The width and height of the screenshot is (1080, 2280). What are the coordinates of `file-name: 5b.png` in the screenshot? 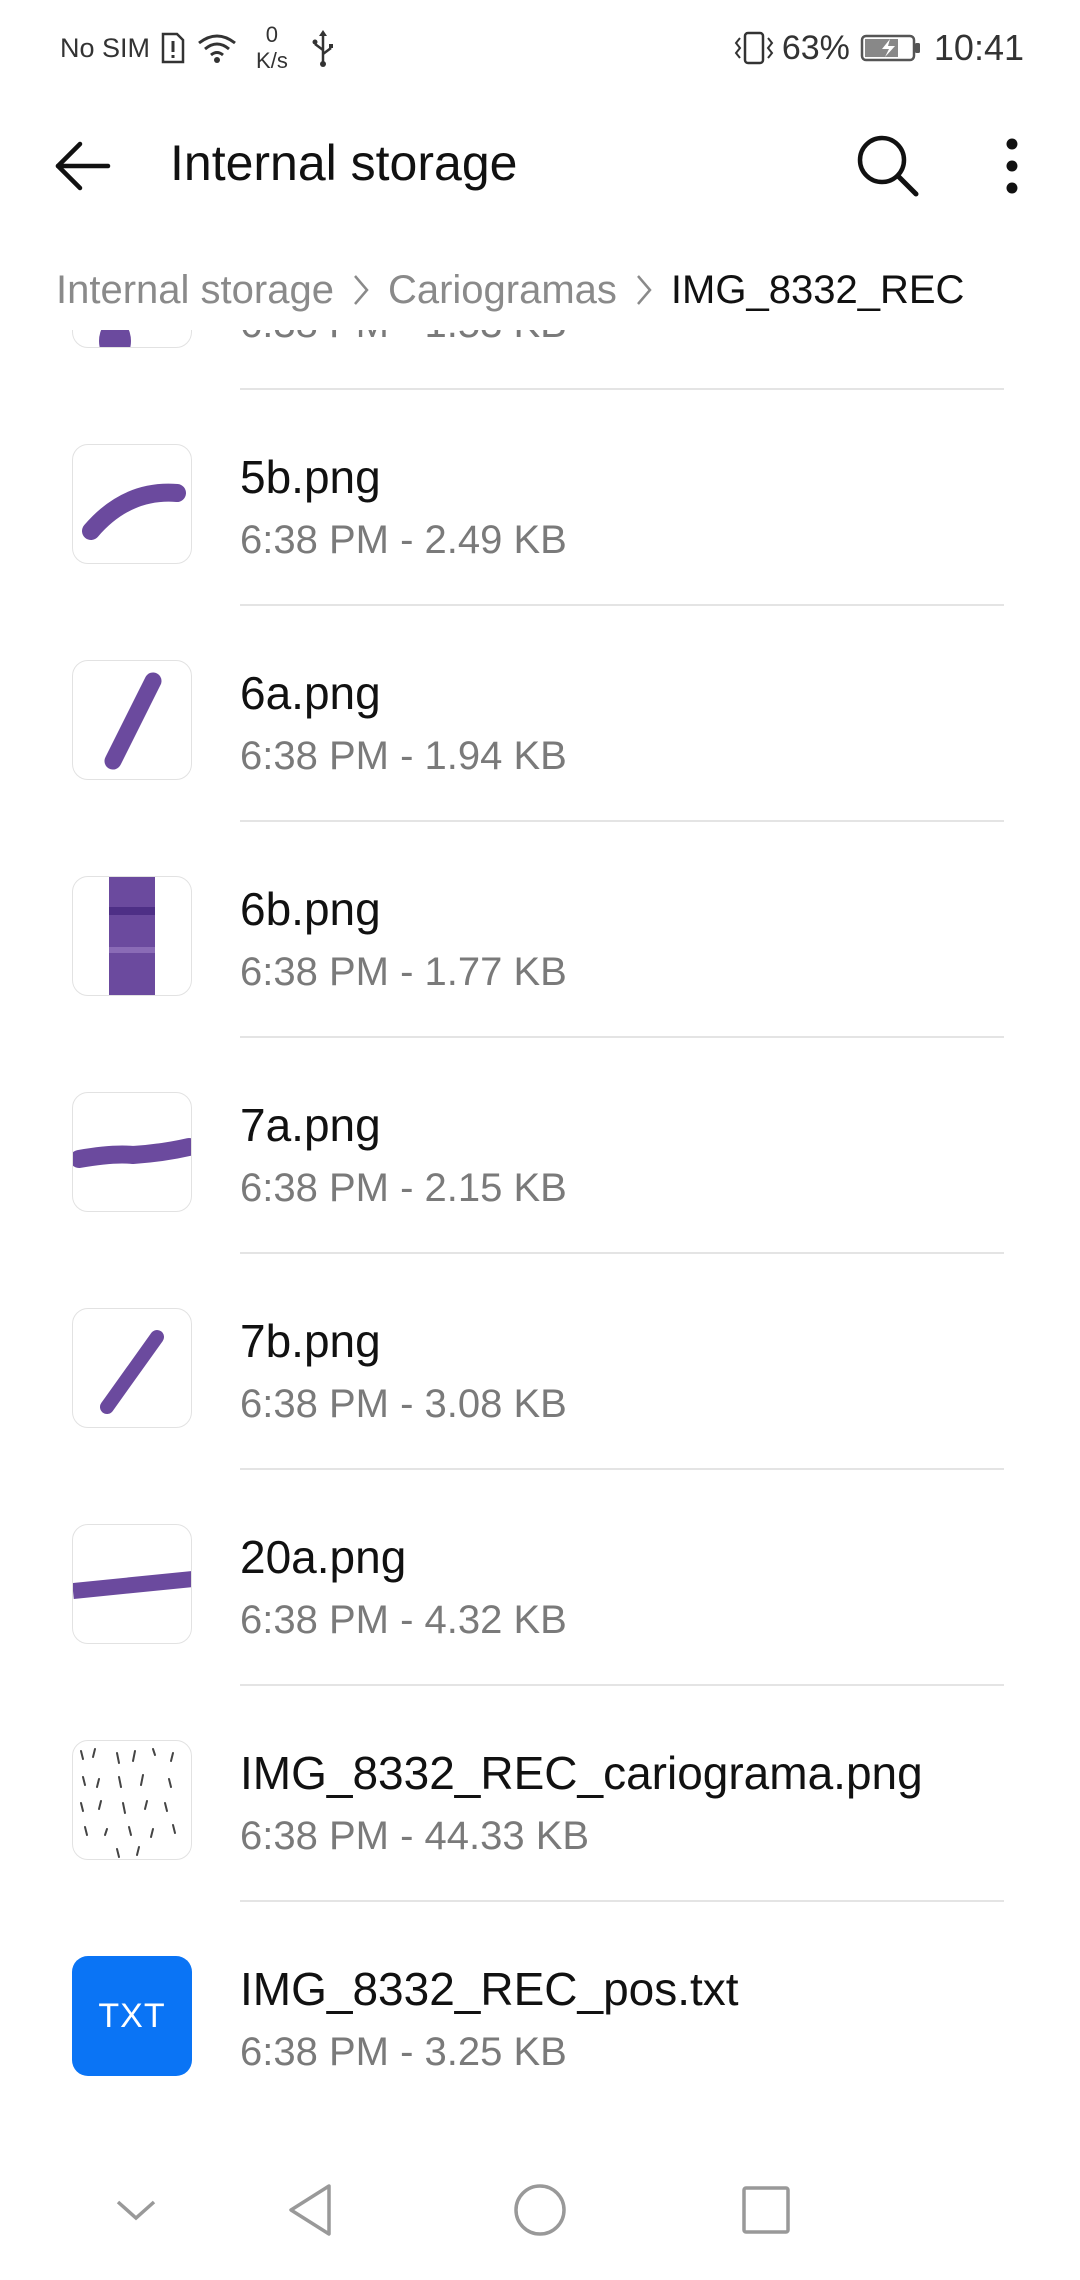 It's located at (310, 477).